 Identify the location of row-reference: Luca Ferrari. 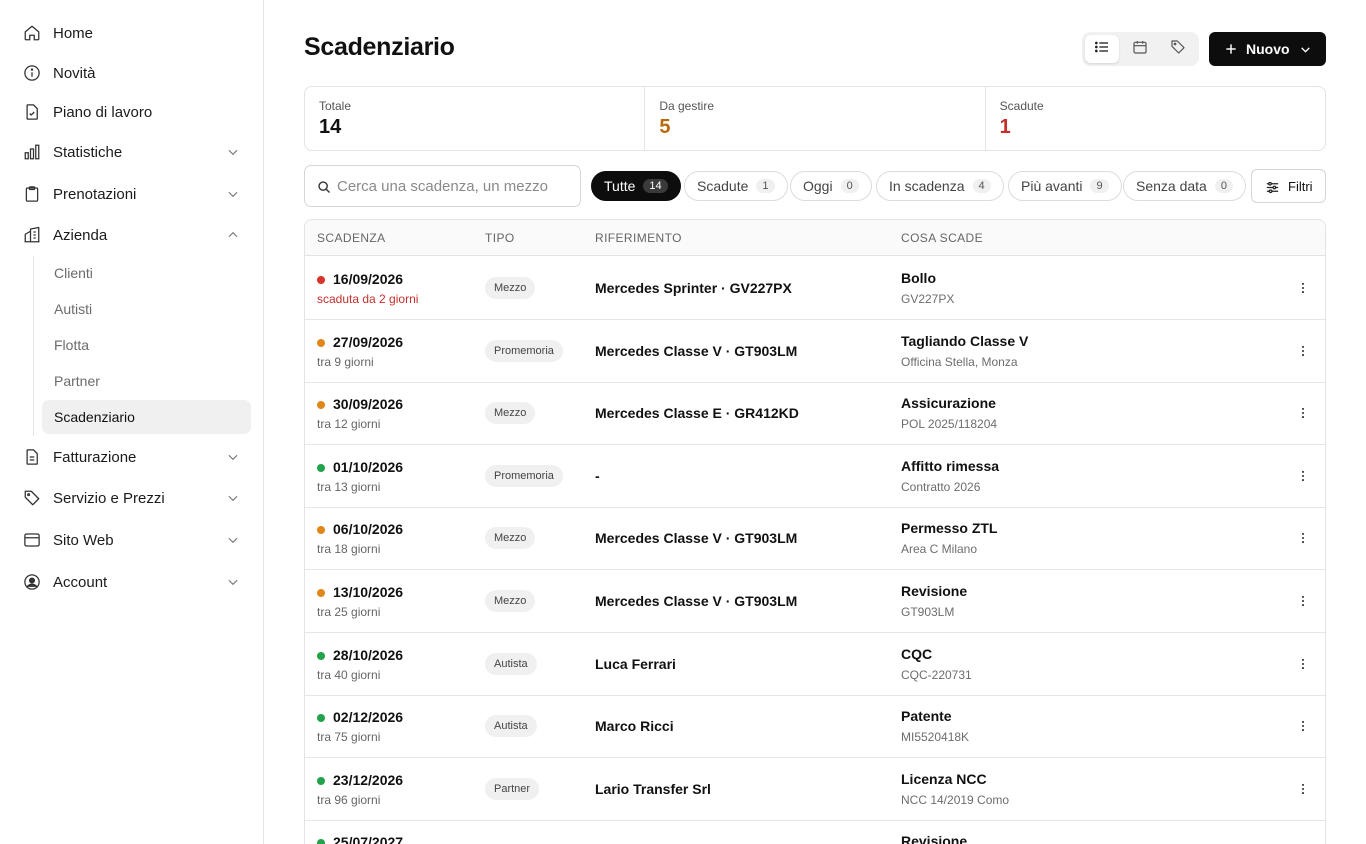
(635, 663).